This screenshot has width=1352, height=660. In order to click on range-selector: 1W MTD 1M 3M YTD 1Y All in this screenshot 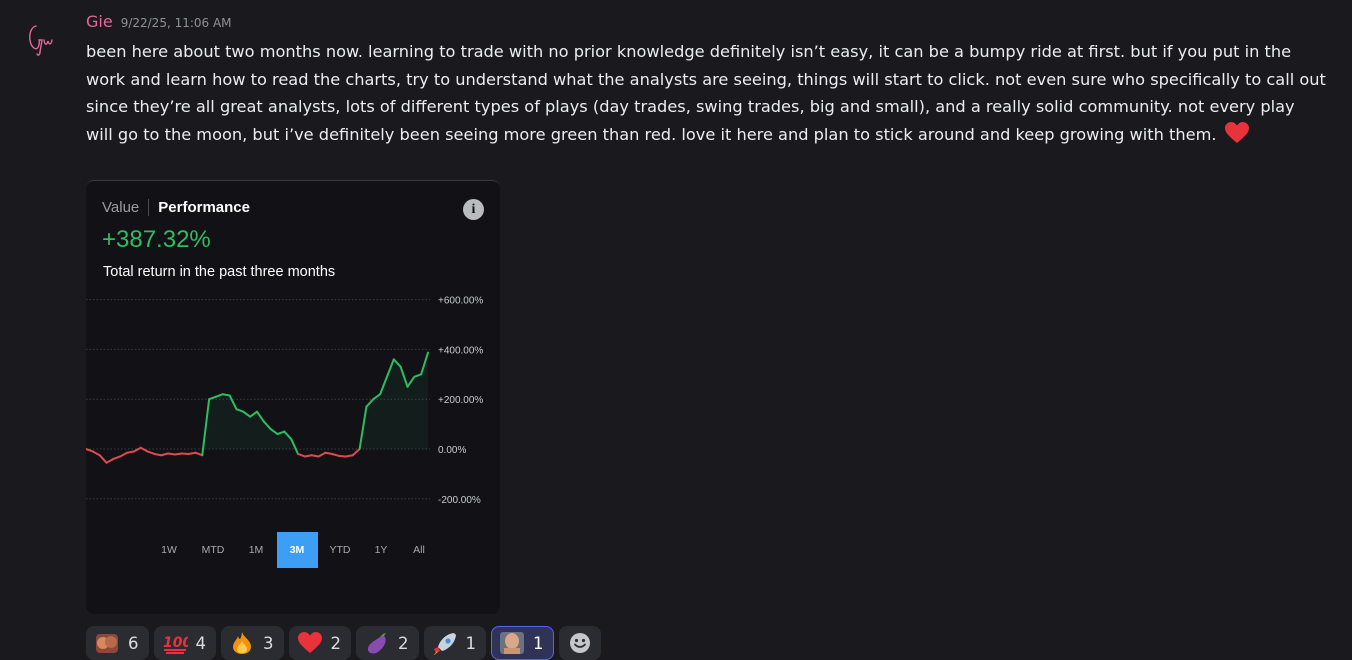, I will do `click(293, 550)`.